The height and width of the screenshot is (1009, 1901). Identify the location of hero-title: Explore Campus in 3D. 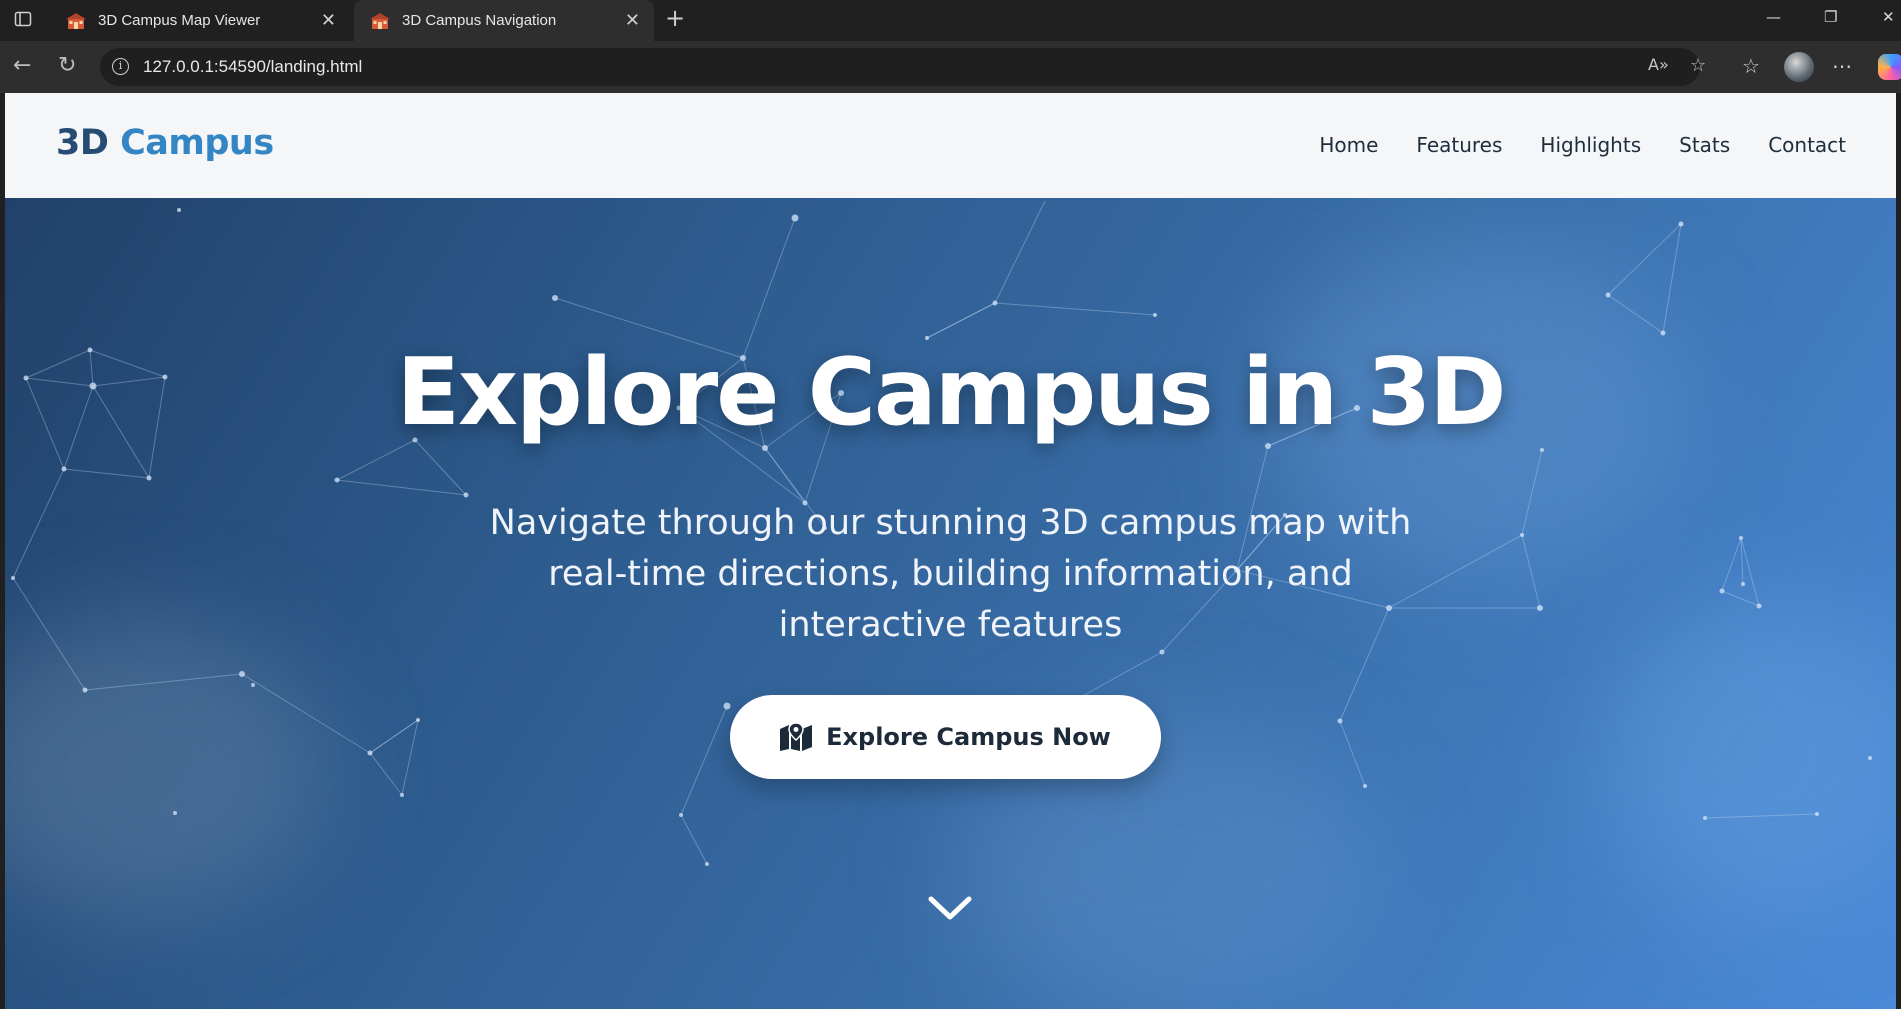
(951, 392).